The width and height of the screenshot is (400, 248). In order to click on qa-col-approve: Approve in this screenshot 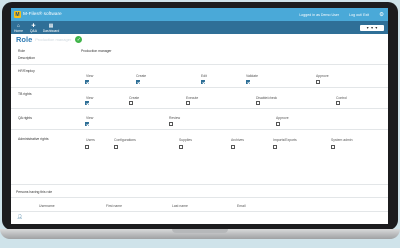, I will do `click(282, 118)`.